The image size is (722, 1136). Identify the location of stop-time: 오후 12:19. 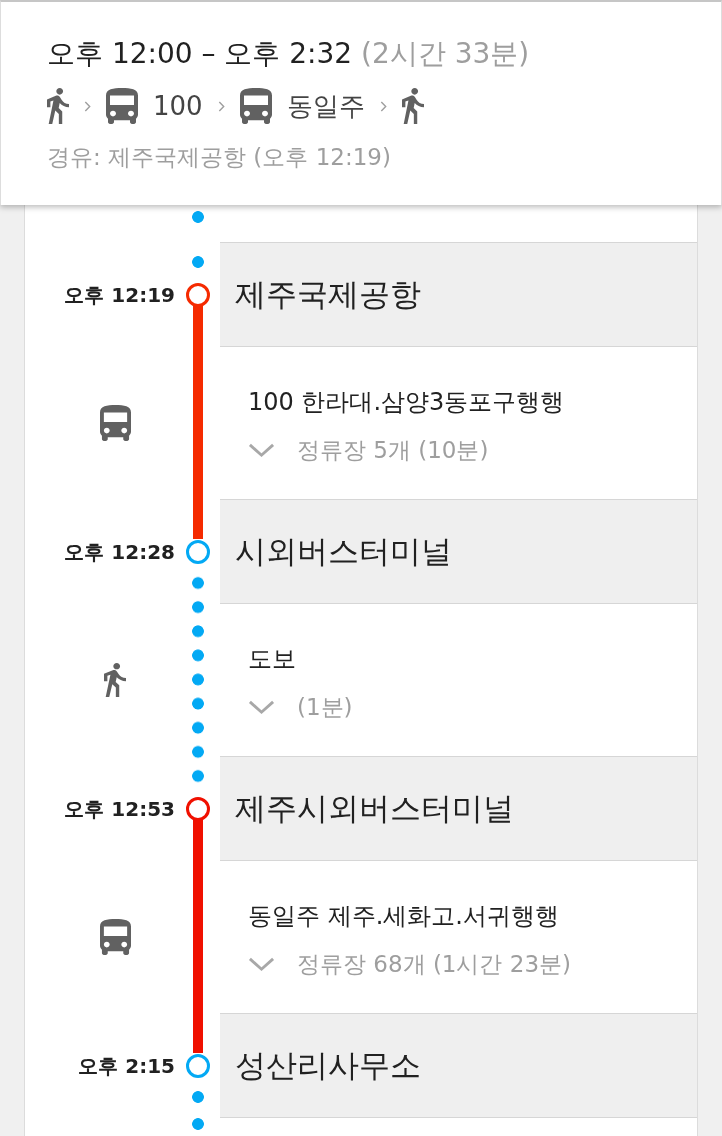
(119, 294).